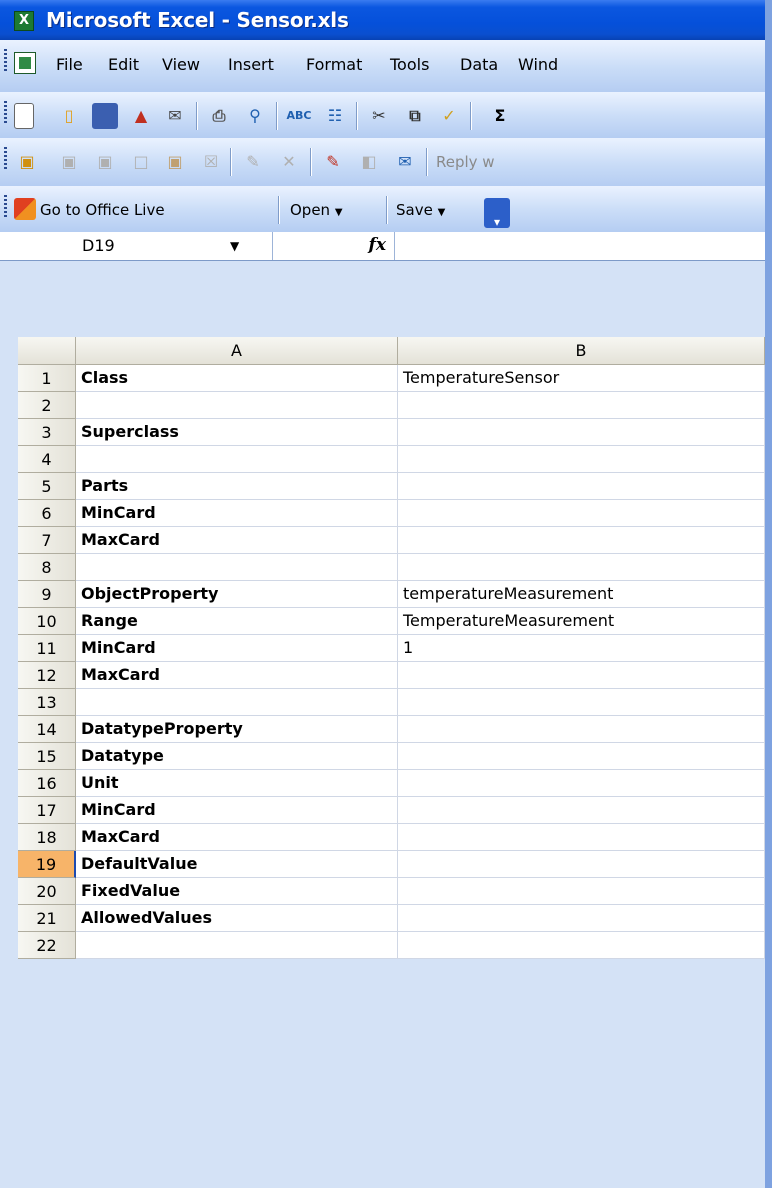  Describe the element at coordinates (237, 594) in the screenshot. I see `cell-a: ObjectProperty` at that location.